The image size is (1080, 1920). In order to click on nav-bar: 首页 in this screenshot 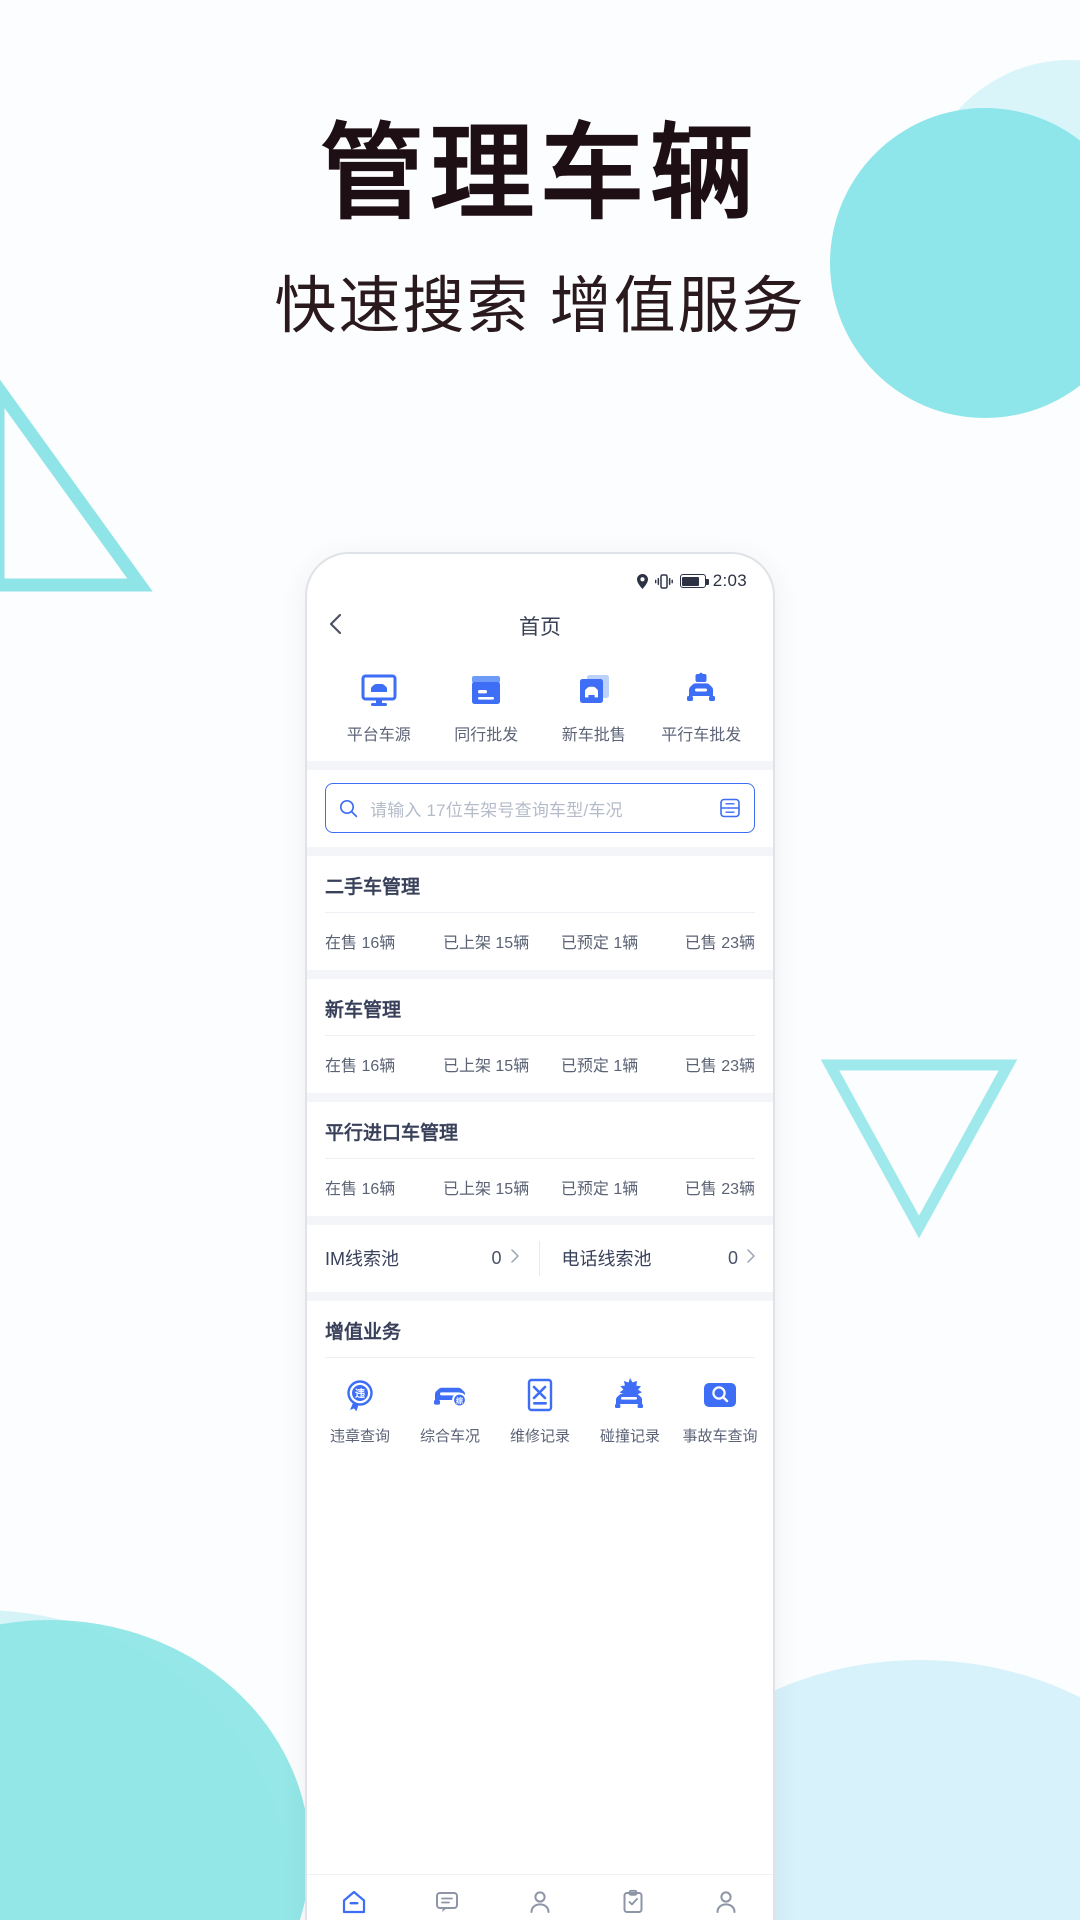, I will do `click(540, 626)`.